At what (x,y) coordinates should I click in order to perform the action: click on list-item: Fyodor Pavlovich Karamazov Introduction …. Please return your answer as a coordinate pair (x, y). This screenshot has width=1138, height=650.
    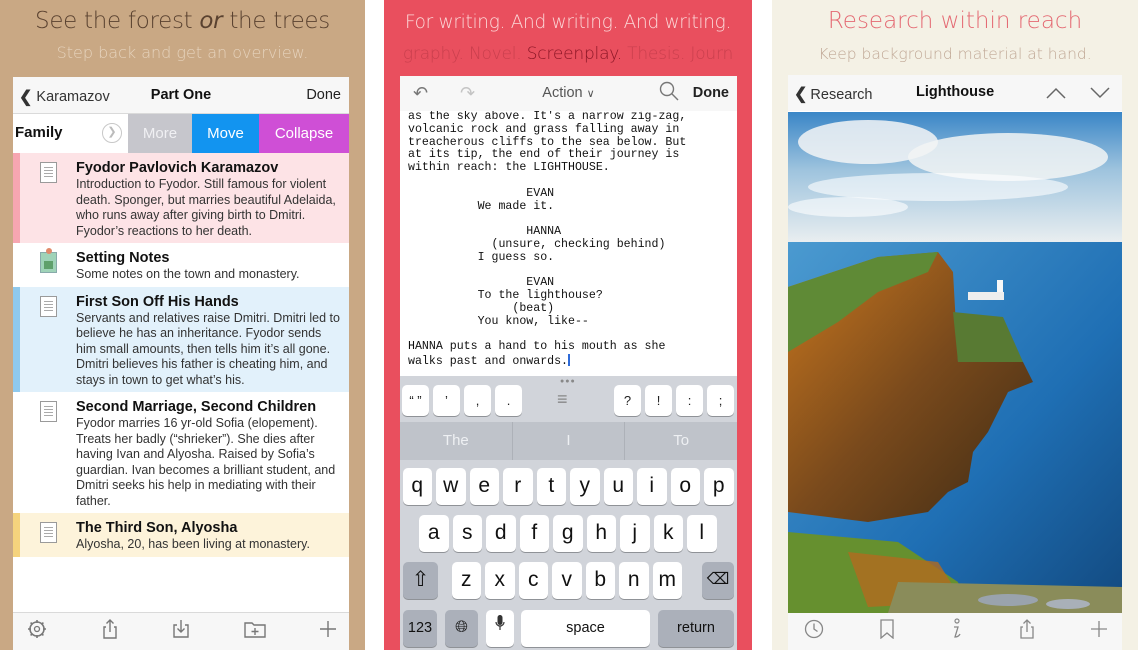
    Looking at the image, I should click on (181, 198).